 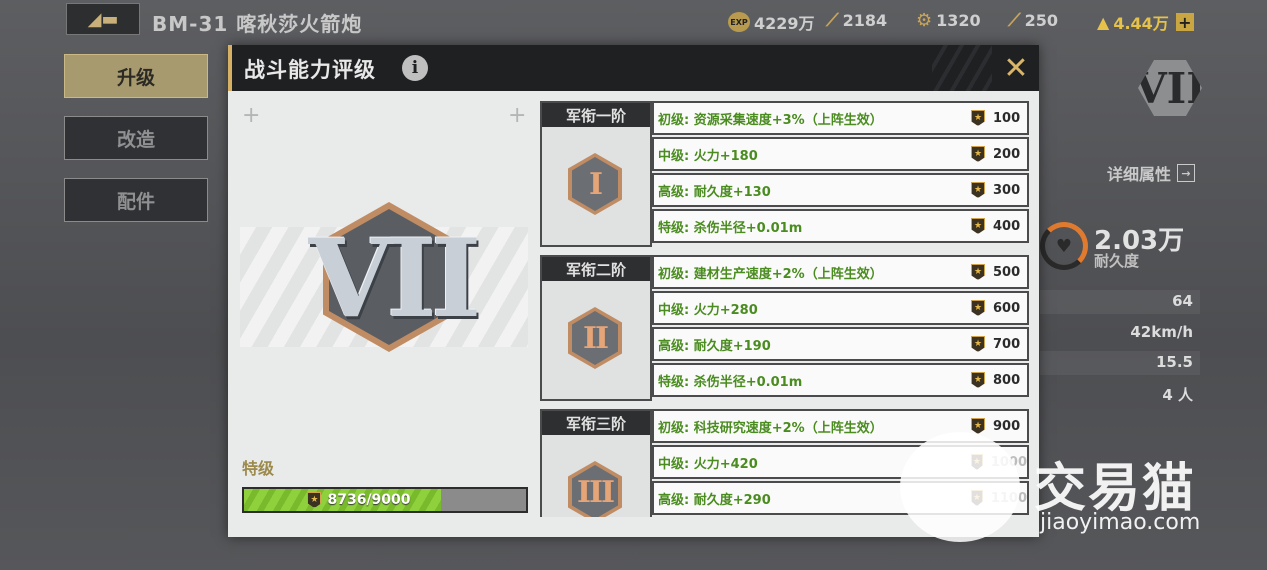 I want to click on resource-gold: ▲ 4.44万 +, so click(x=1145, y=22).